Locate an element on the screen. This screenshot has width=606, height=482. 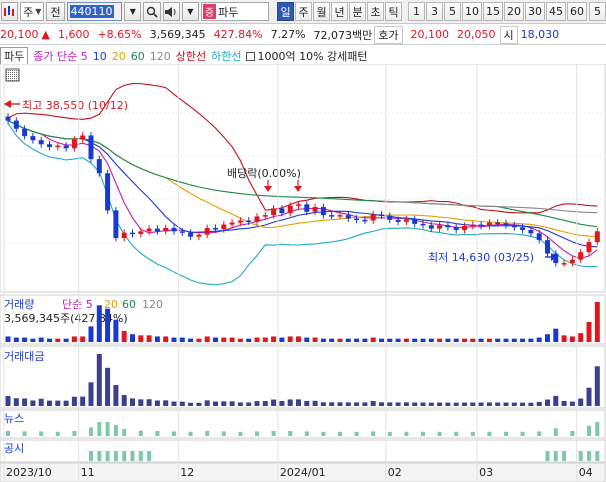
change-percent: +8.65% is located at coordinates (119, 34).